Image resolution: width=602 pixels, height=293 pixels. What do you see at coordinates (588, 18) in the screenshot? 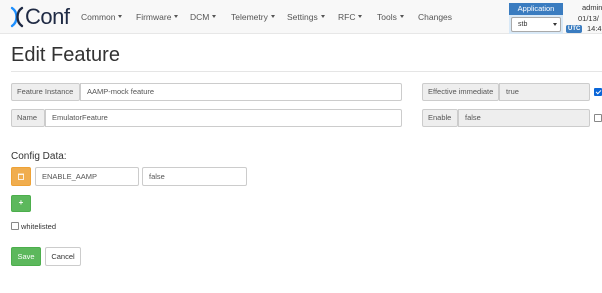
I see `current-date: 01/13/` at bounding box center [588, 18].